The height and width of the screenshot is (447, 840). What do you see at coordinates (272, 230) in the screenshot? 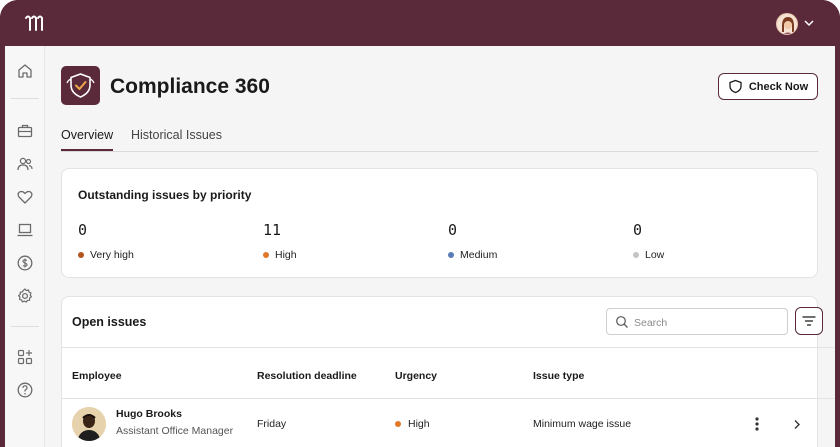
I see `high-count: 11` at bounding box center [272, 230].